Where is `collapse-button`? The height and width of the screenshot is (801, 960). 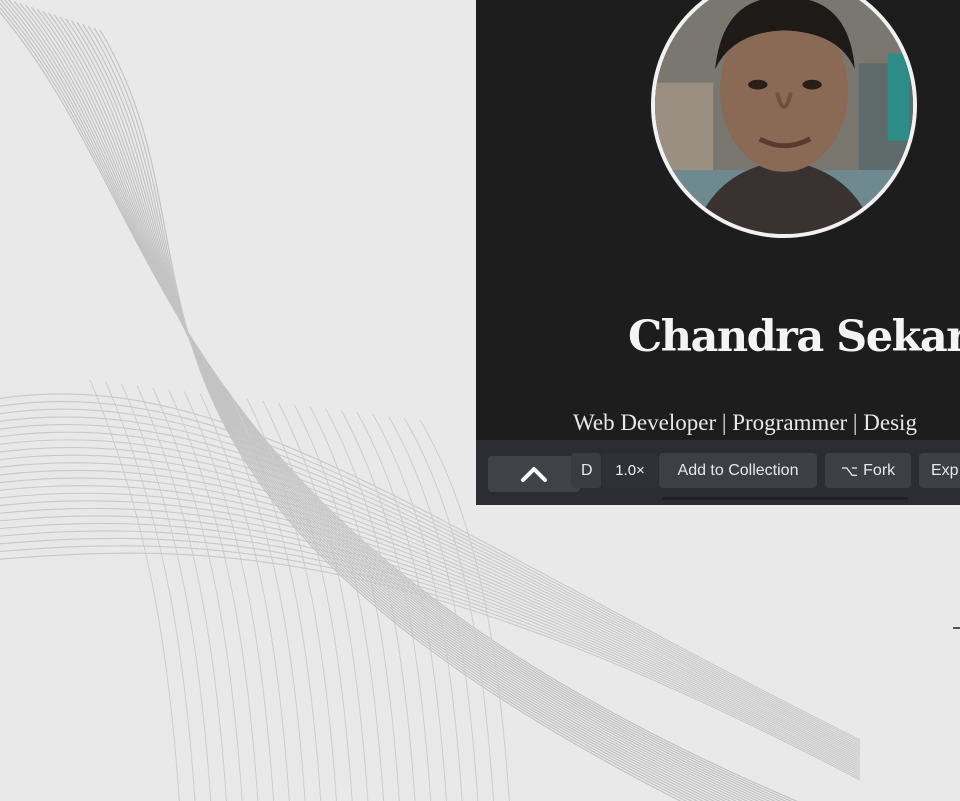
collapse-button is located at coordinates (534, 474).